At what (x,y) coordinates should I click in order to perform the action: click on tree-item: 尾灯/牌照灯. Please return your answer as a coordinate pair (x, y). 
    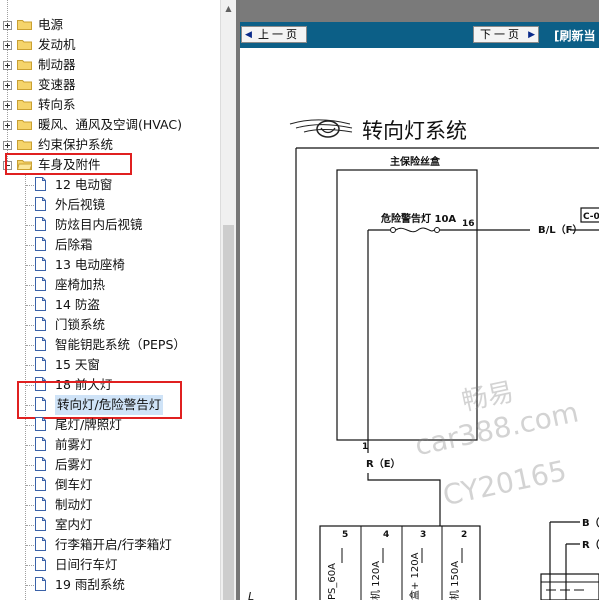
    Looking at the image, I should click on (110, 425).